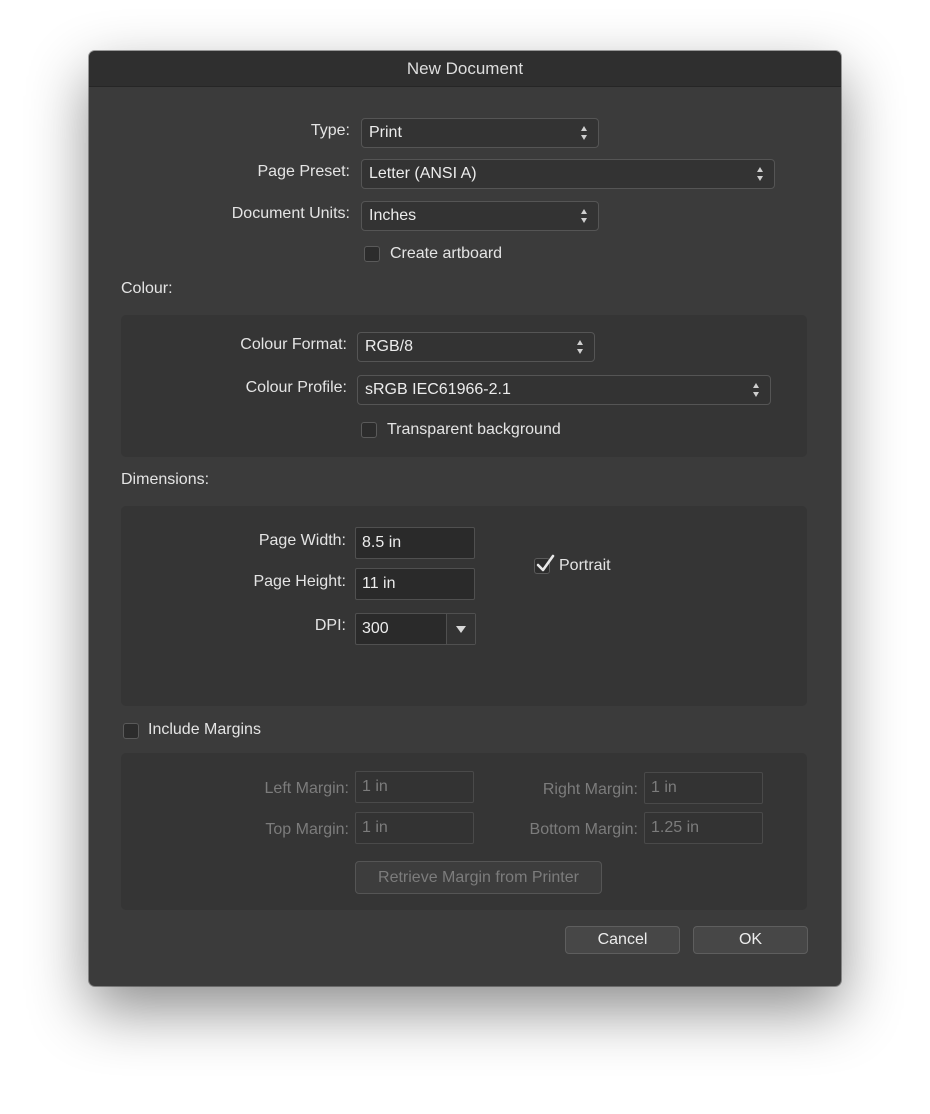  What do you see at coordinates (290, 213) in the screenshot?
I see `document-units-label: Document Units:` at bounding box center [290, 213].